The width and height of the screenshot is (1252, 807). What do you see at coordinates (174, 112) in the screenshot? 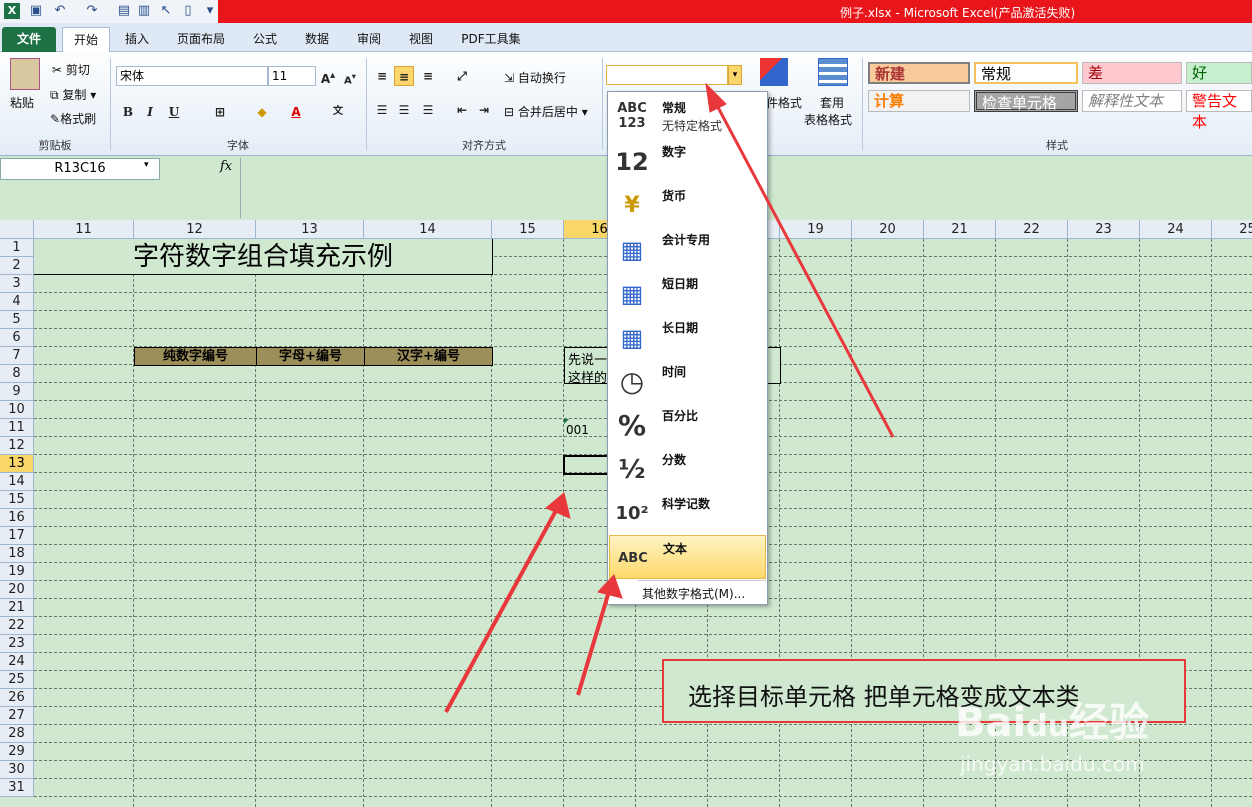
I see `underline-button: U` at bounding box center [174, 112].